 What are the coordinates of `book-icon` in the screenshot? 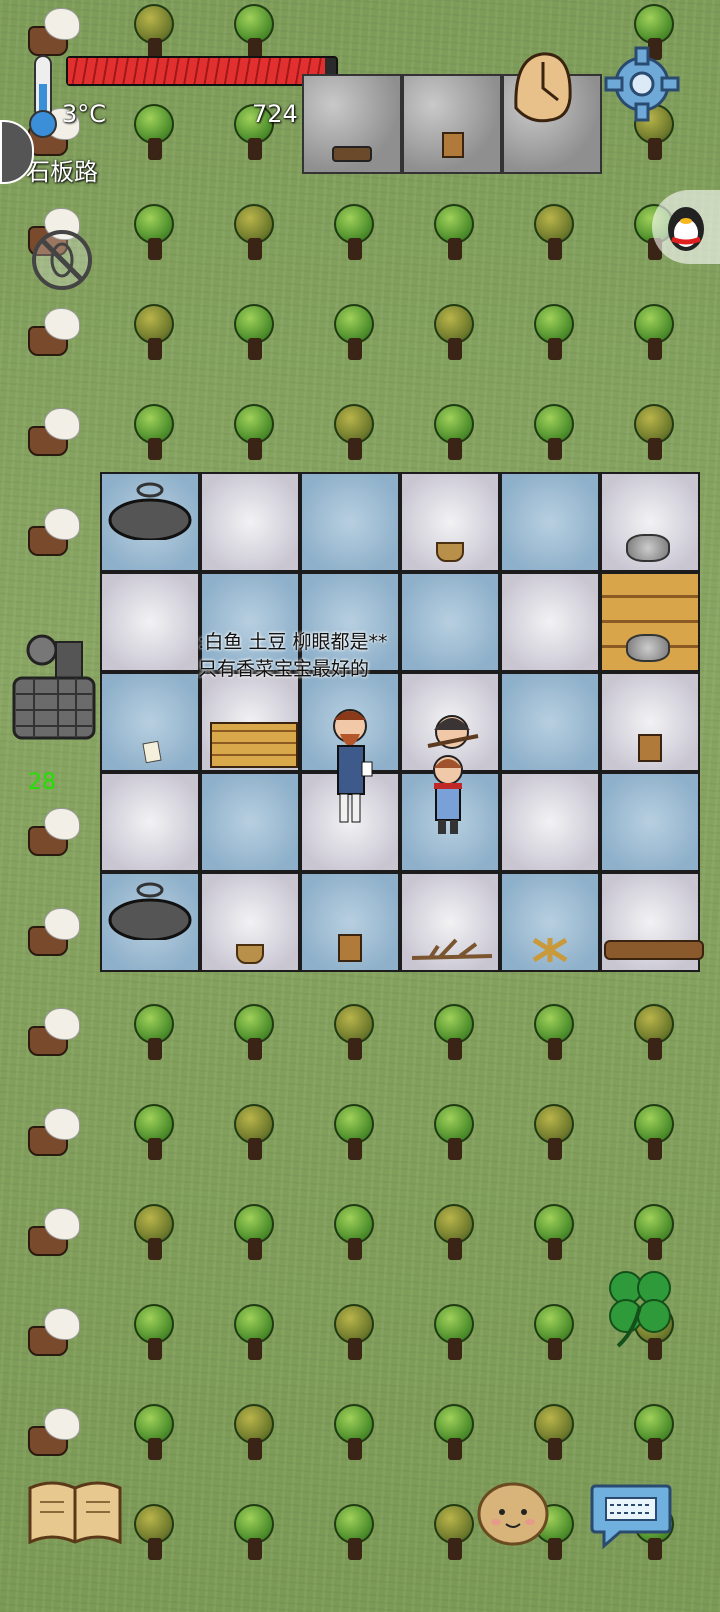 It's located at (75, 1513).